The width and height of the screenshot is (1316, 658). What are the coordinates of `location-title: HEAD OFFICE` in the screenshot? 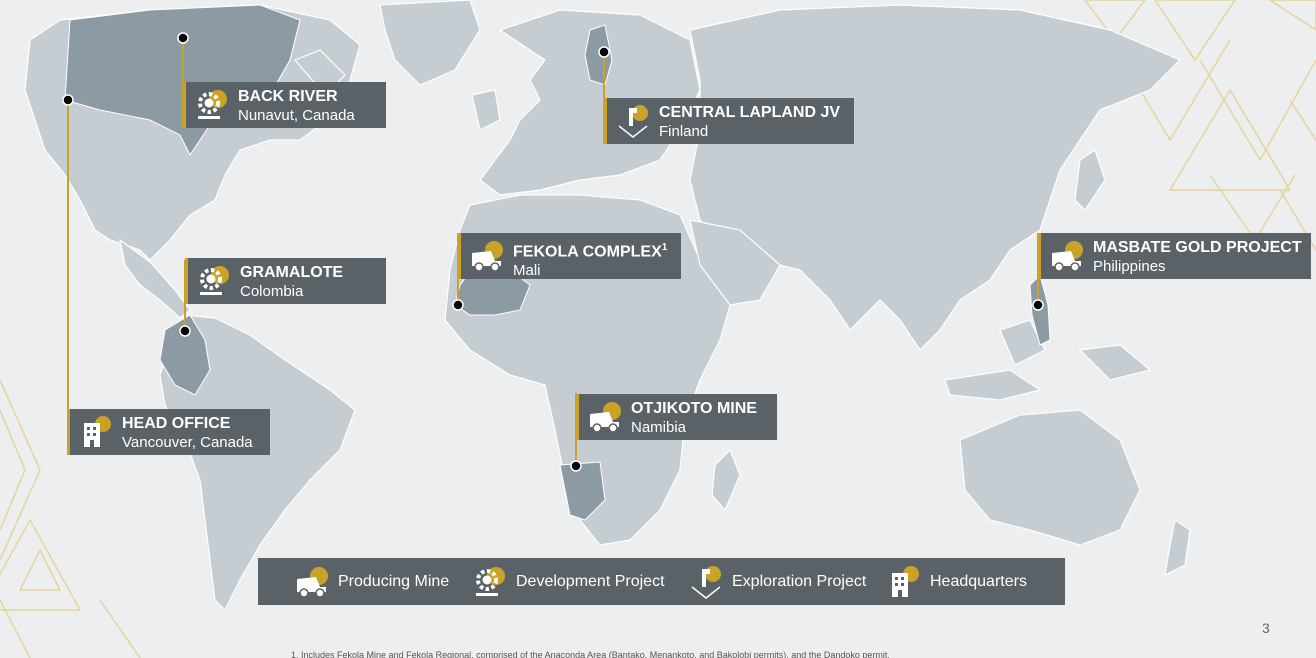 It's located at (176, 423).